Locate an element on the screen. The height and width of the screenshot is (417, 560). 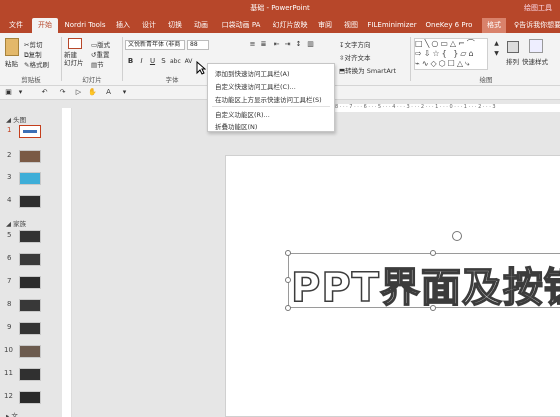
format-painter-label: 格式刷 is located at coordinates (39, 65).